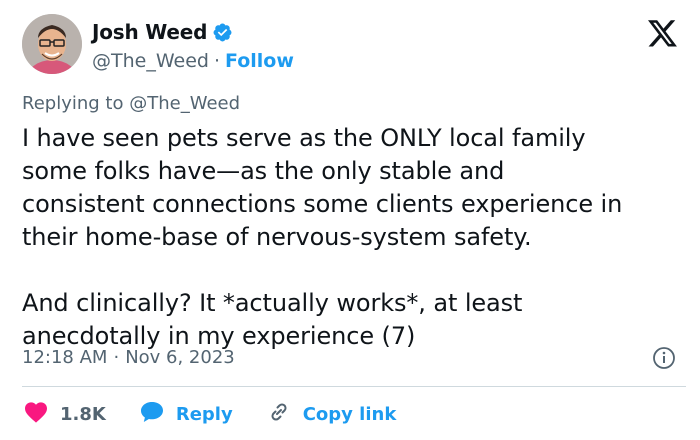 This screenshot has height=440, width=700. What do you see at coordinates (352, 47) in the screenshot?
I see `tweet-header: Josh Weed @The_Weed · Follow` at bounding box center [352, 47].